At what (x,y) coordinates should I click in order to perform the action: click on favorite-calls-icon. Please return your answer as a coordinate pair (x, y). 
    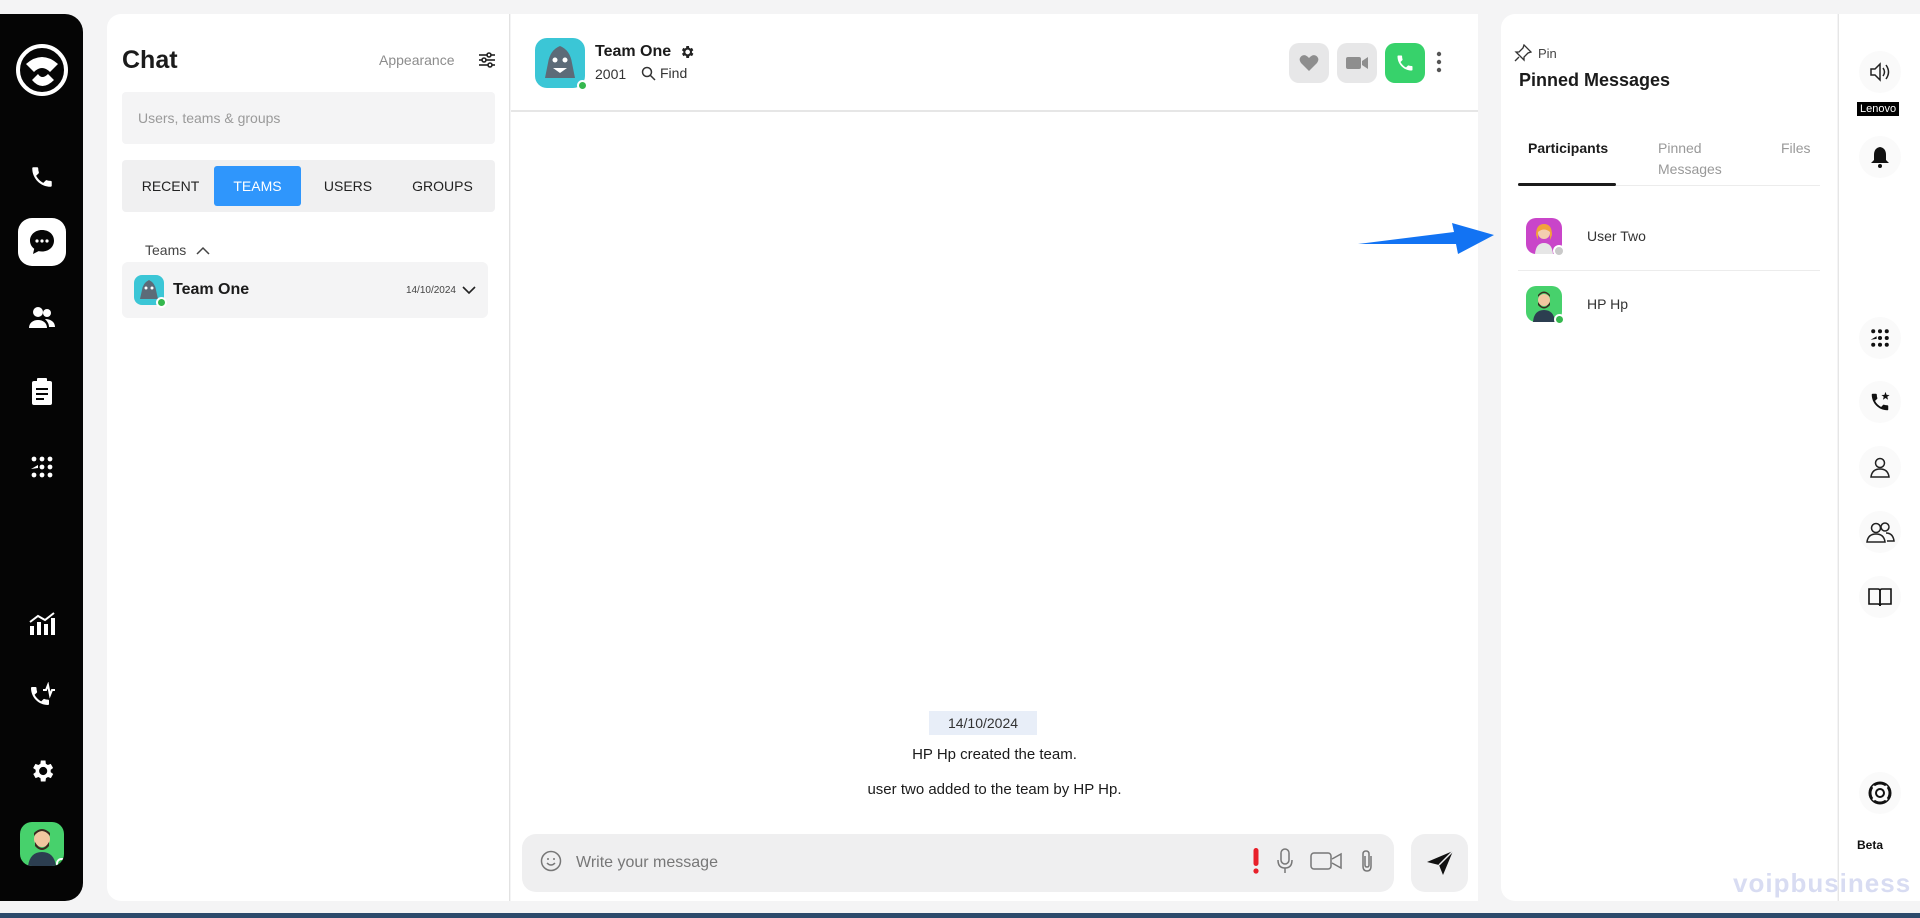
    Looking at the image, I should click on (1880, 402).